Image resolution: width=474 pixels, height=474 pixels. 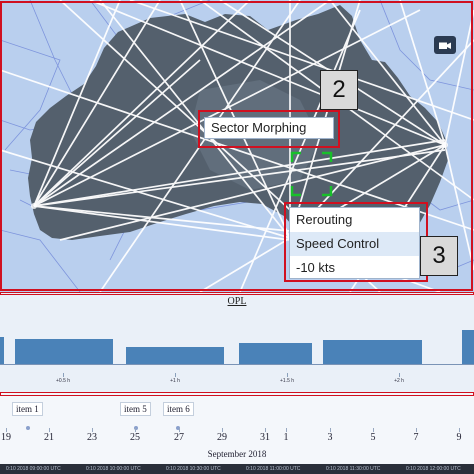 What do you see at coordinates (175, 381) in the screenshot?
I see `opl-tick-label: +1 h` at bounding box center [175, 381].